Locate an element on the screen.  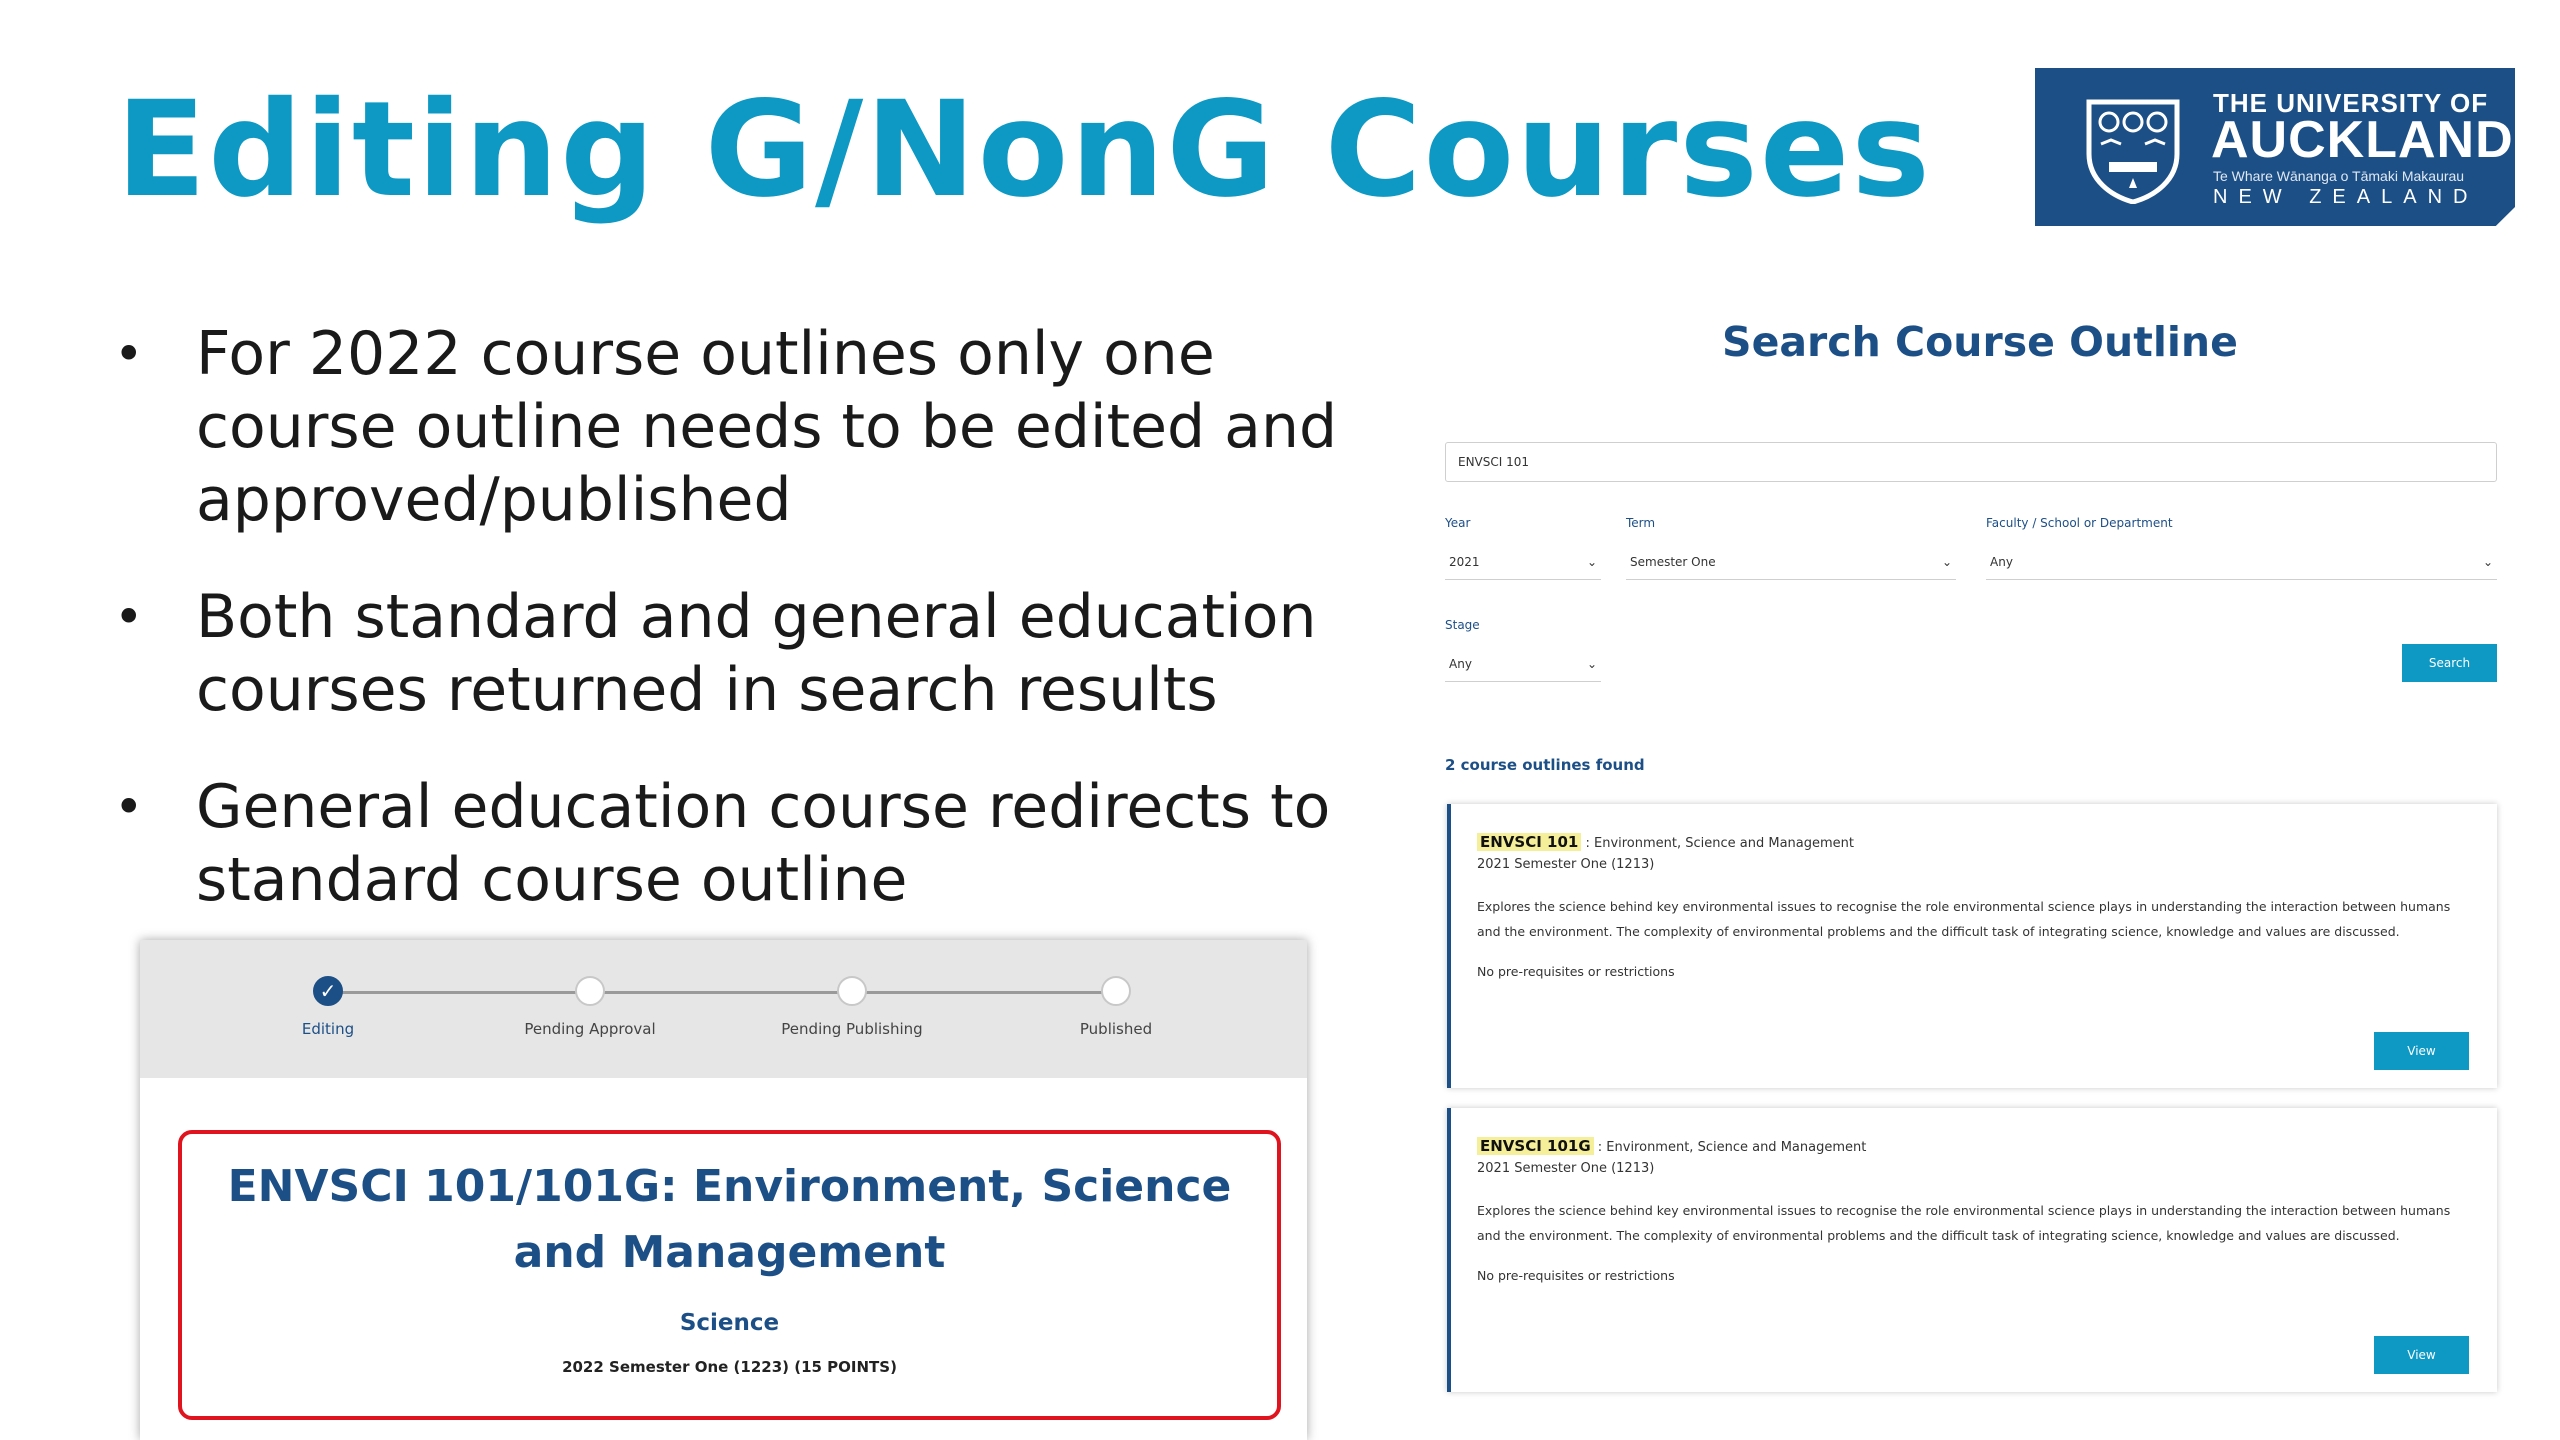
progress-line is located at coordinates (723, 992).